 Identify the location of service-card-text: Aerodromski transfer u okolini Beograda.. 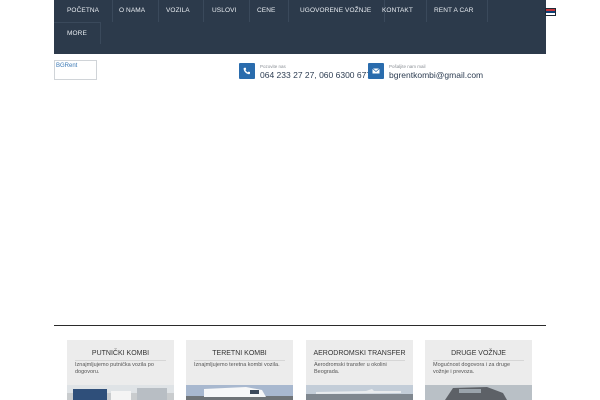
(350, 369).